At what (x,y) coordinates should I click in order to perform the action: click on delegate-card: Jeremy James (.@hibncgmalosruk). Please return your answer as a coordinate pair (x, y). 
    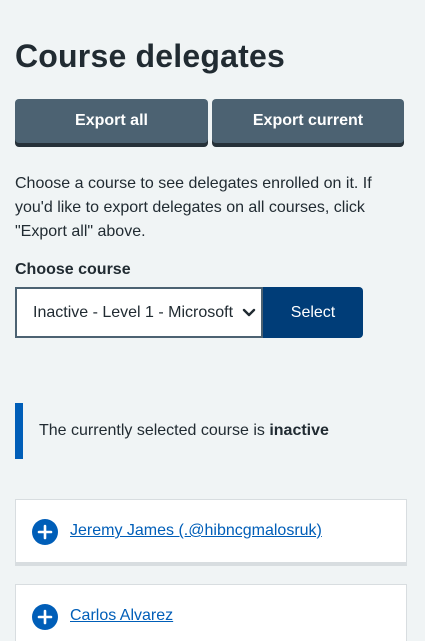
    Looking at the image, I should click on (211, 532).